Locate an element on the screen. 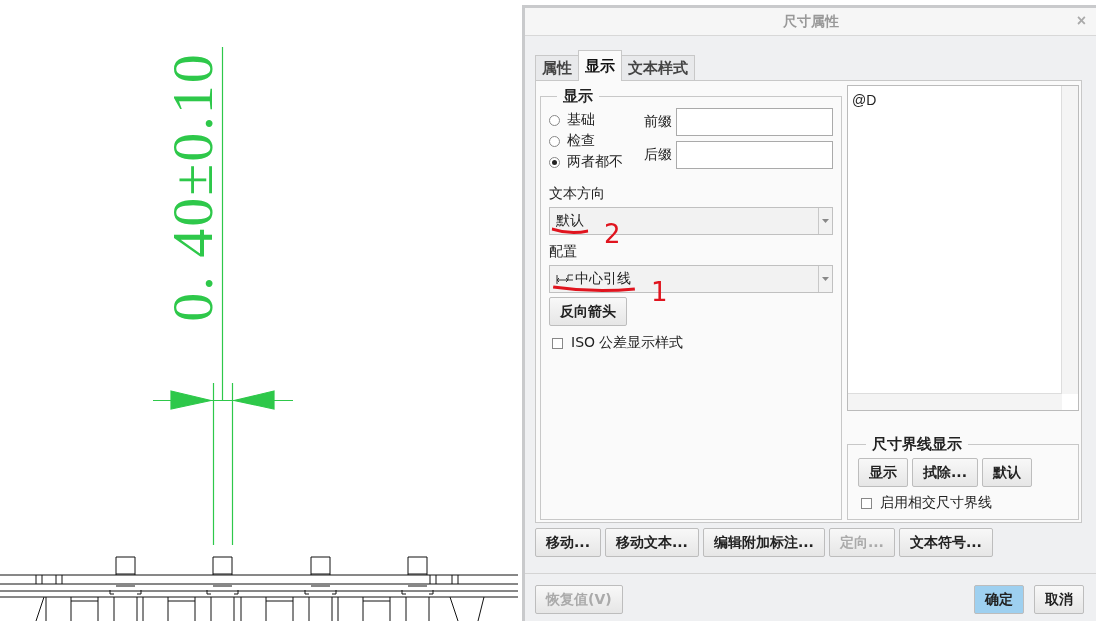  radio-option: 基础 is located at coordinates (586, 120).